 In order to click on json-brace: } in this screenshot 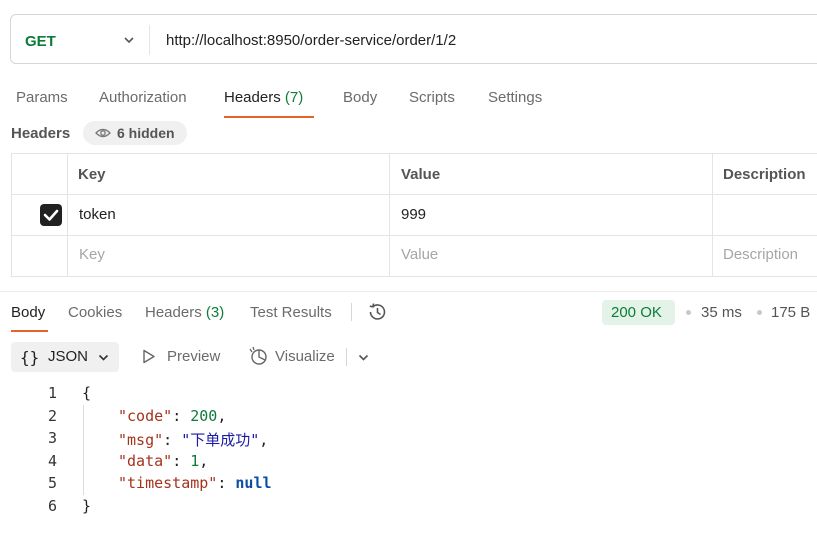, I will do `click(87, 506)`.